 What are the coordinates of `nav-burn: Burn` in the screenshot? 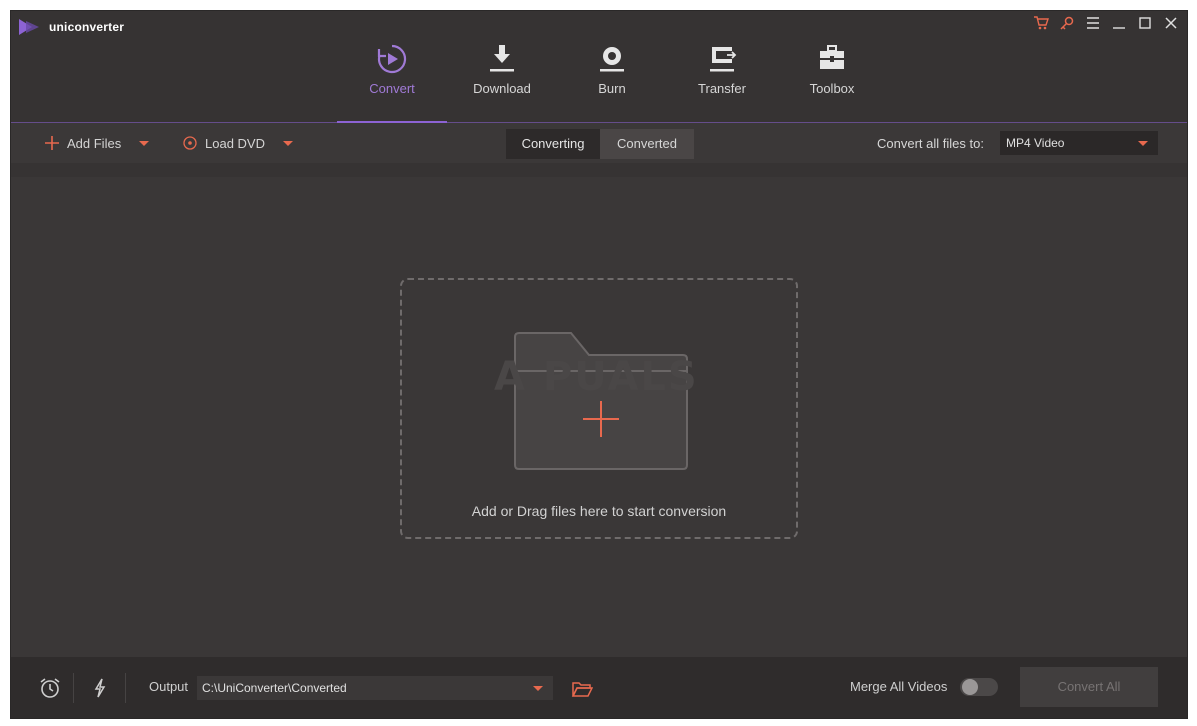 It's located at (612, 82).